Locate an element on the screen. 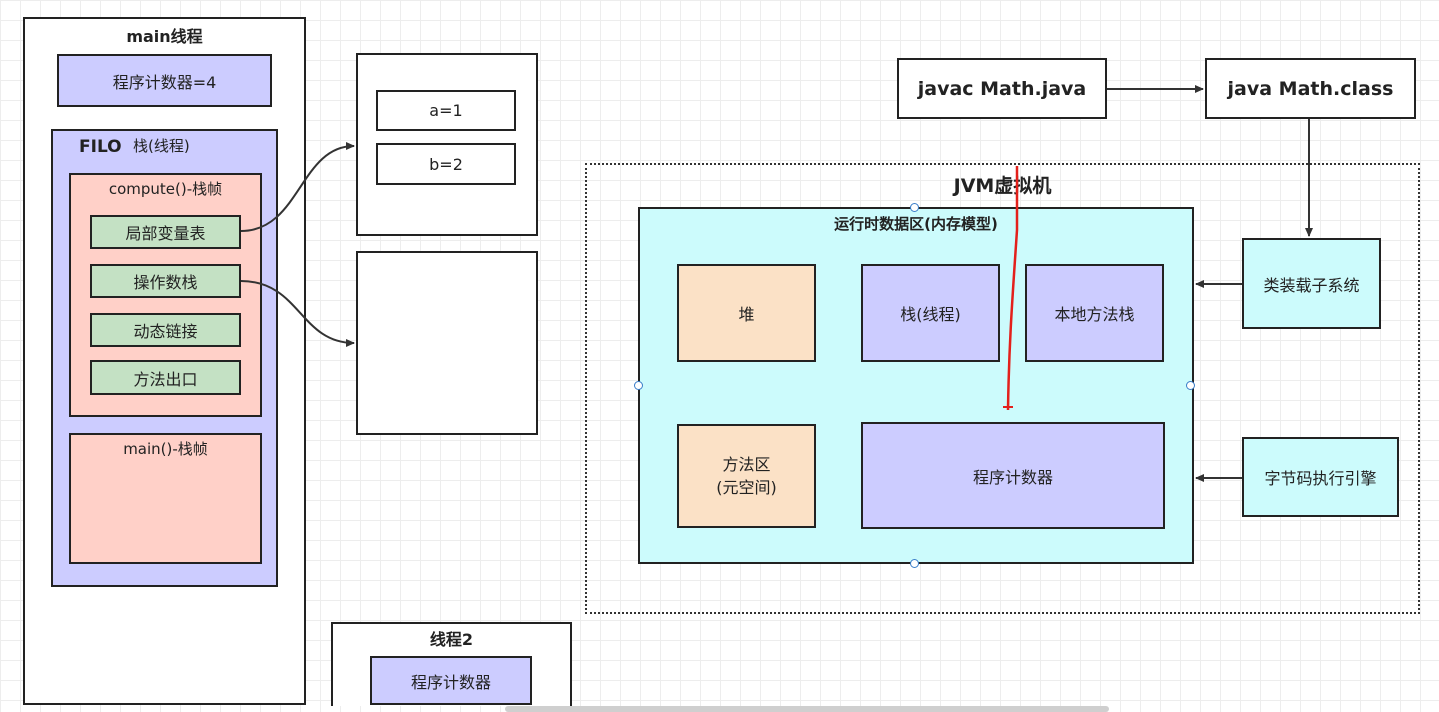 The image size is (1439, 712). jvm-program-counter: 程序计数器 is located at coordinates (1013, 475).